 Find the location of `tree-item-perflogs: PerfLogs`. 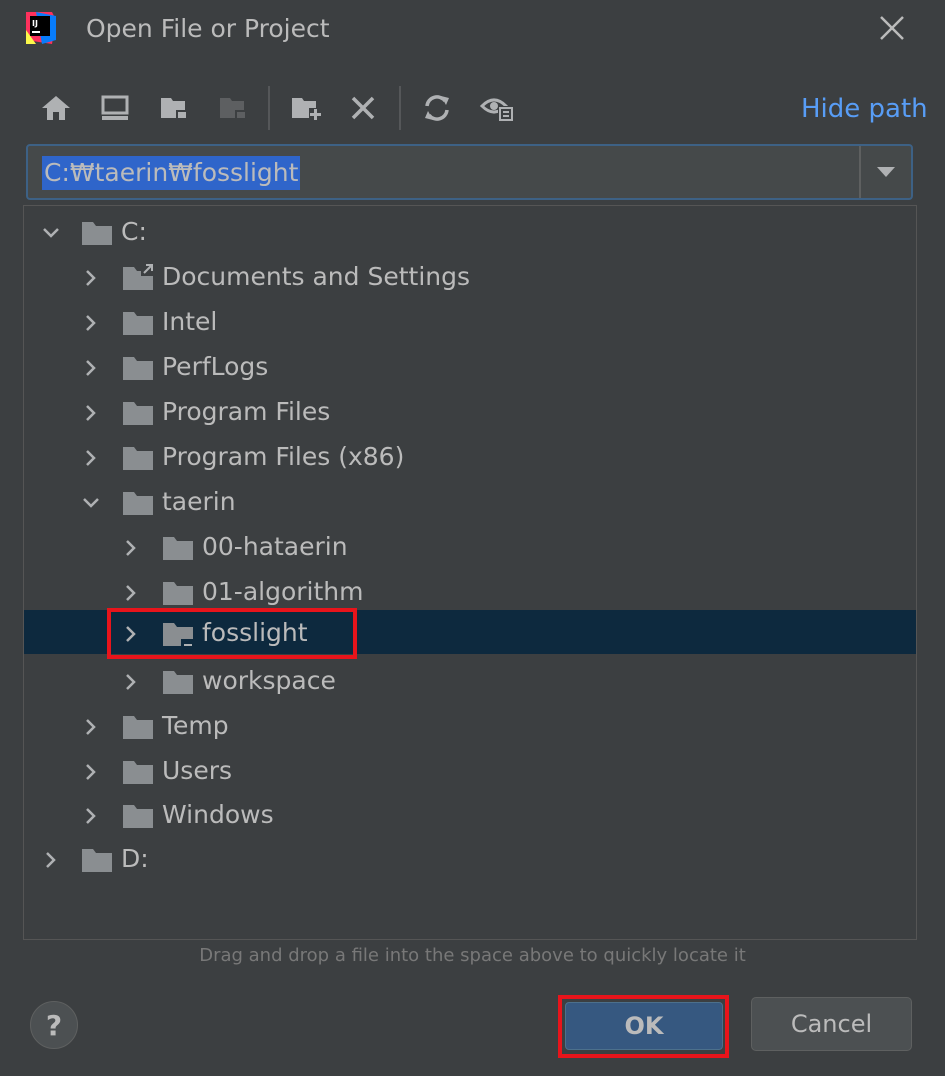

tree-item-perflogs: PerfLogs is located at coordinates (470, 368).